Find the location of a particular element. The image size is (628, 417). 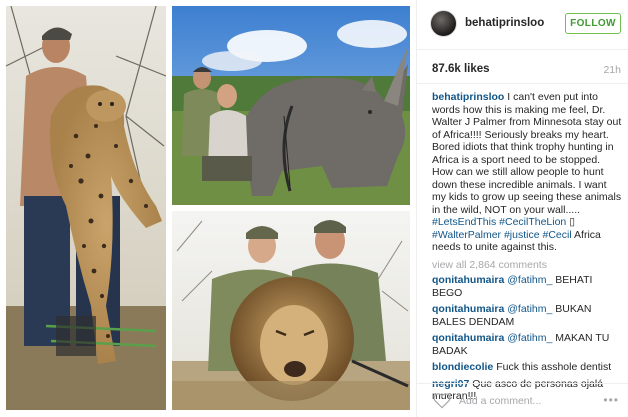

follow-button: FOLLOW is located at coordinates (593, 23).